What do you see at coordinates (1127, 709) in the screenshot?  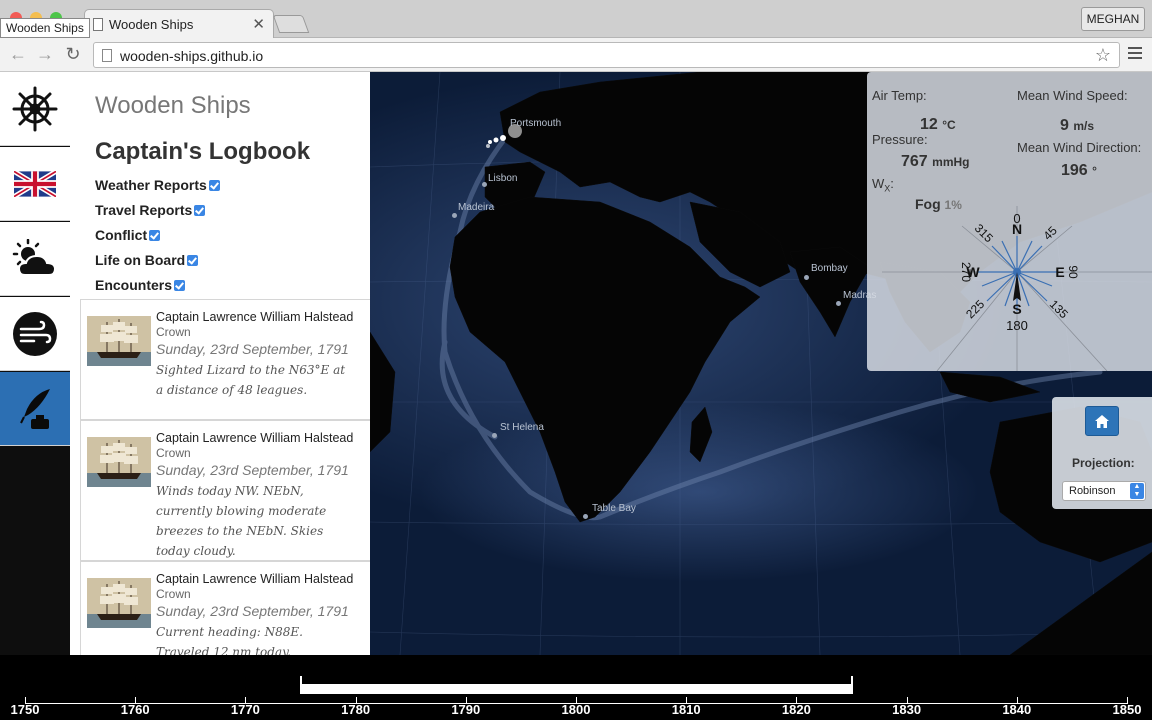 I see `timeline-tick-label: 1850` at bounding box center [1127, 709].